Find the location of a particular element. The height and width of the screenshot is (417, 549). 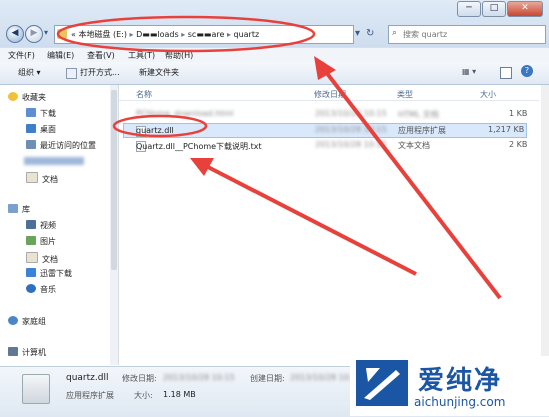

file-type: 应用程序扩展 is located at coordinates (422, 130).